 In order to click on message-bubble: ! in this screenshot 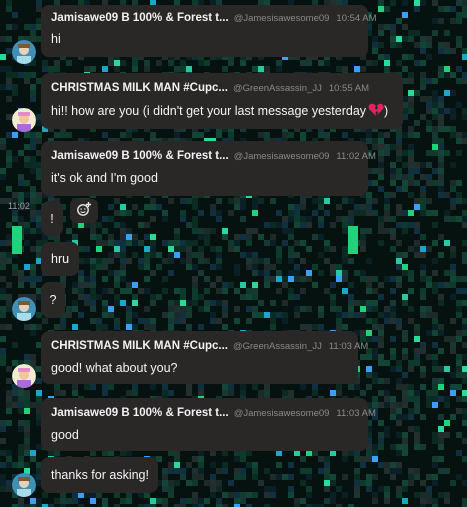, I will do `click(52, 218)`.